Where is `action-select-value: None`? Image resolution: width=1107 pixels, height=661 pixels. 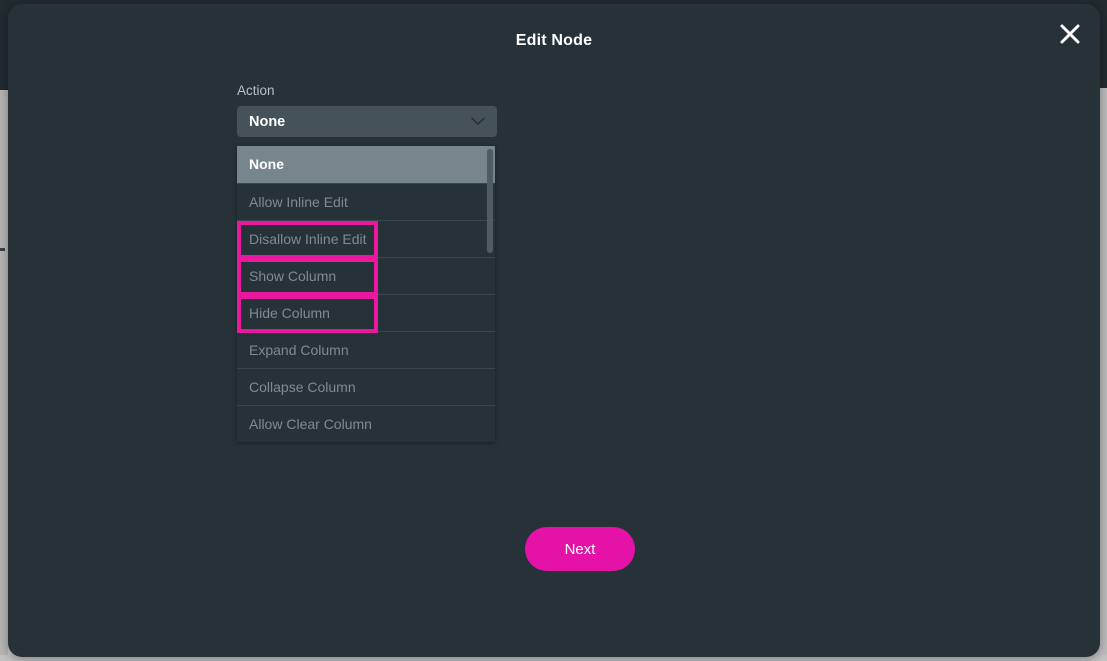
action-select-value: None is located at coordinates (267, 121).